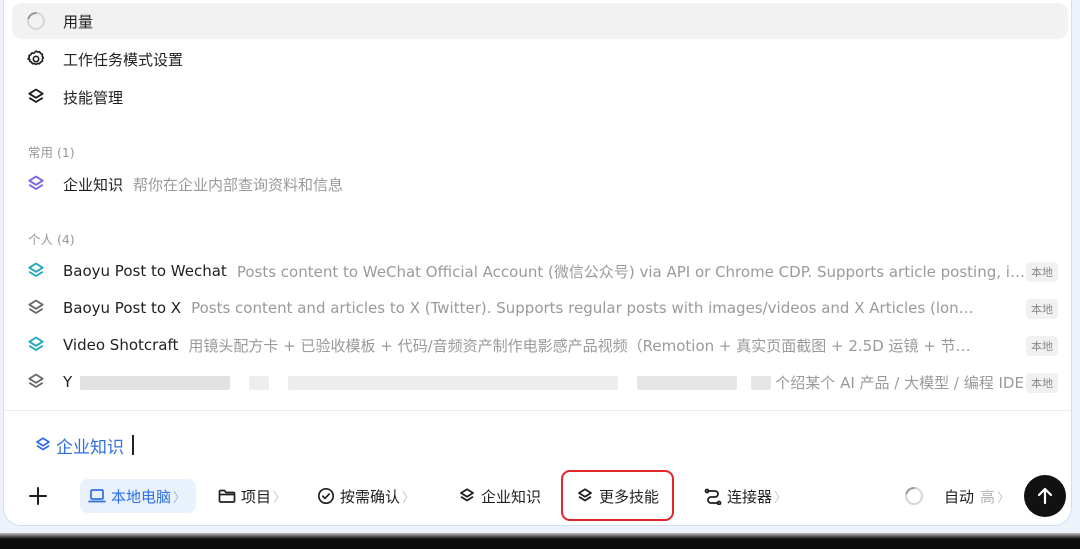 Image resolution: width=1080 pixels, height=549 pixels. I want to click on divider, so click(537, 410).